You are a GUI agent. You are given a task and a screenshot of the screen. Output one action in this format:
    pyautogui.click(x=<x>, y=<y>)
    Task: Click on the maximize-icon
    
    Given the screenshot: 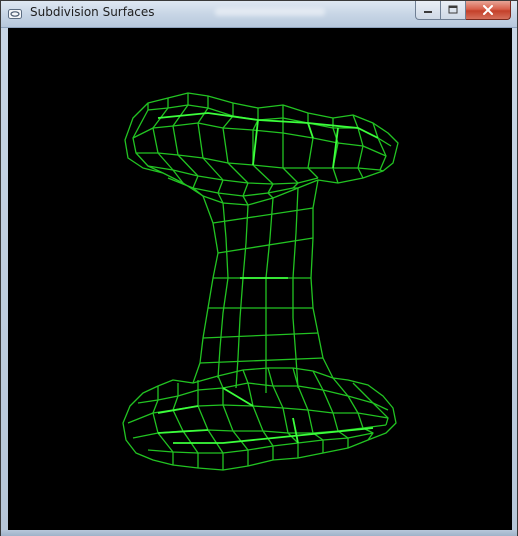 What is the action you would take?
    pyautogui.click(x=453, y=9)
    